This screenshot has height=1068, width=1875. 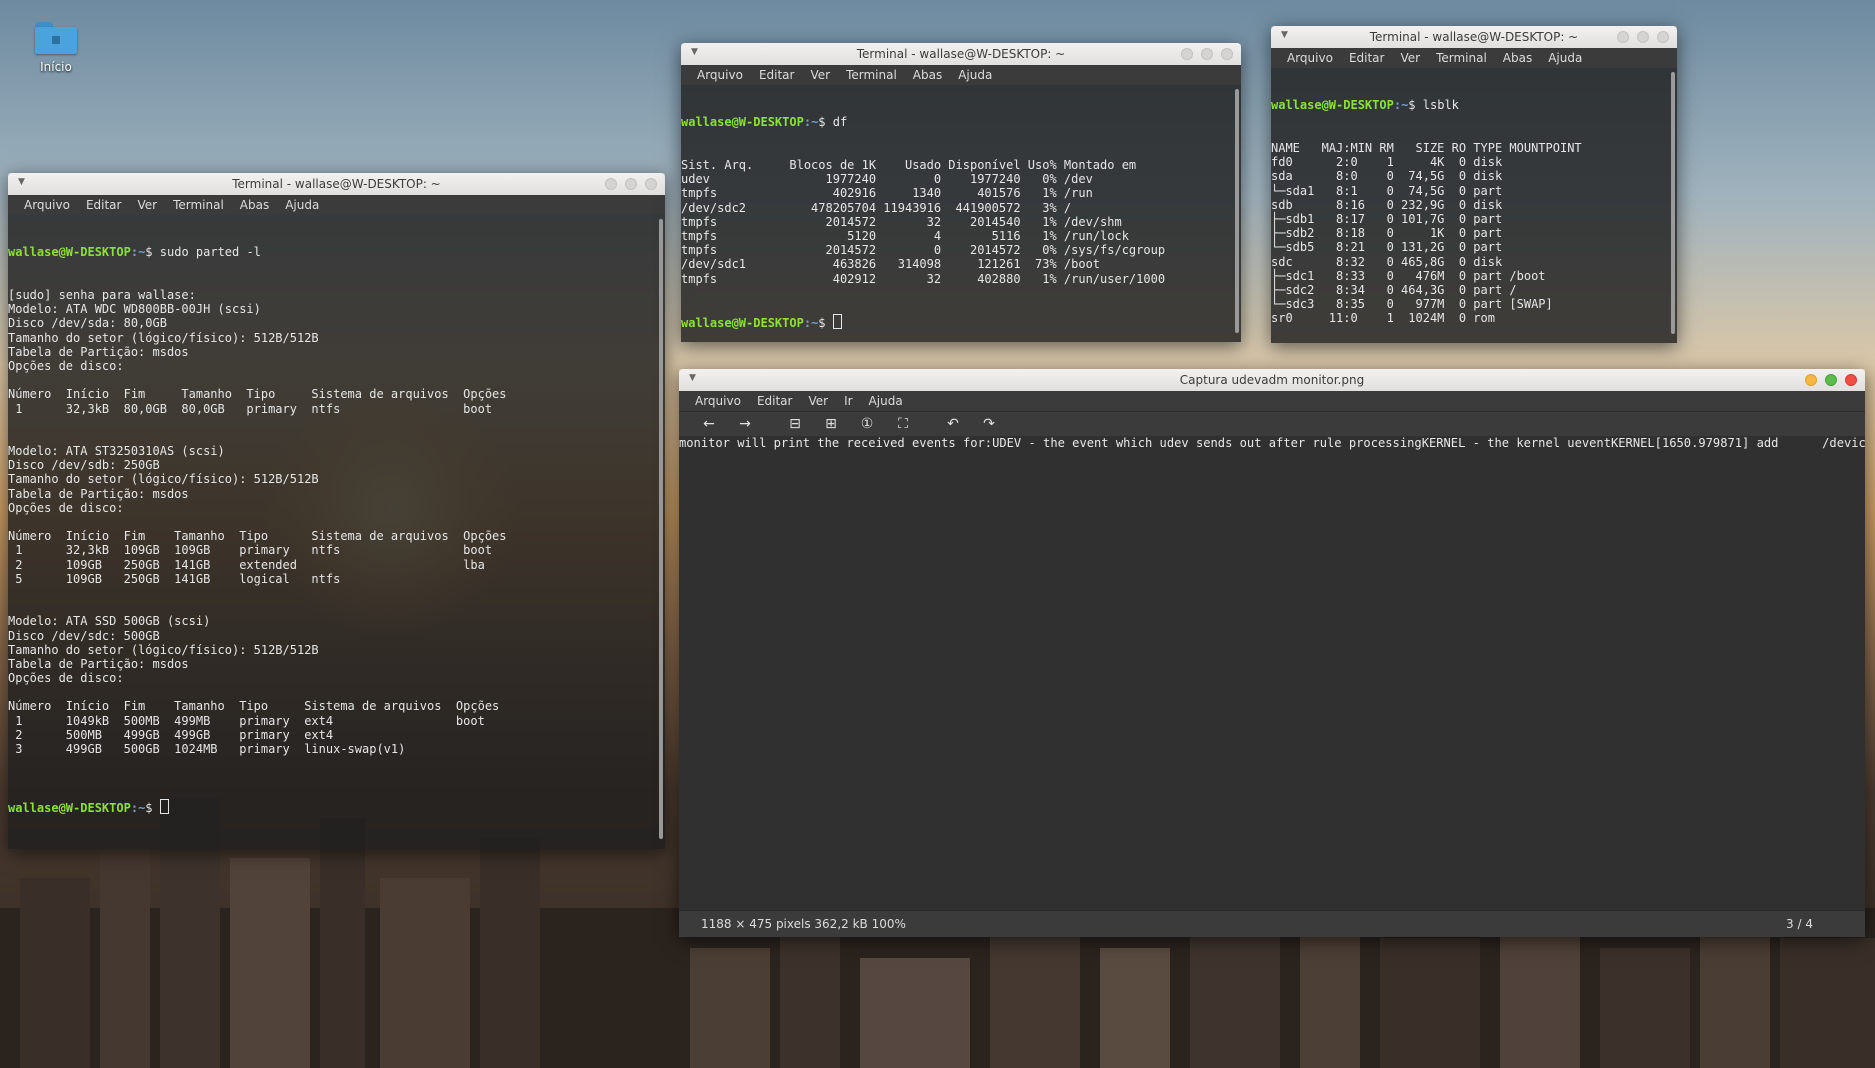 I want to click on output-line: Modelo: ATA SSD 500GB (scsi), so click(x=109, y=621).